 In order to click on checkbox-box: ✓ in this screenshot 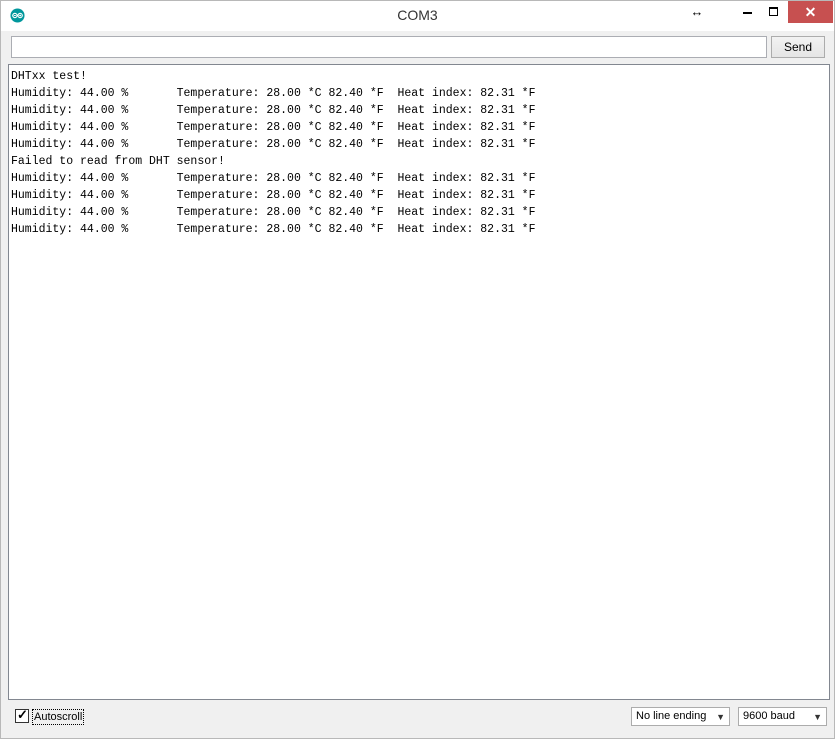, I will do `click(22, 715)`.